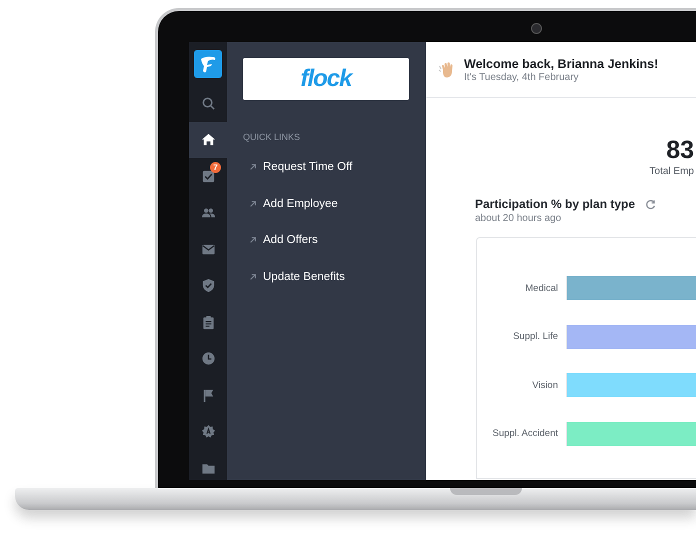 The width and height of the screenshot is (696, 556). I want to click on updated-time: about 20 hours ago, so click(518, 218).